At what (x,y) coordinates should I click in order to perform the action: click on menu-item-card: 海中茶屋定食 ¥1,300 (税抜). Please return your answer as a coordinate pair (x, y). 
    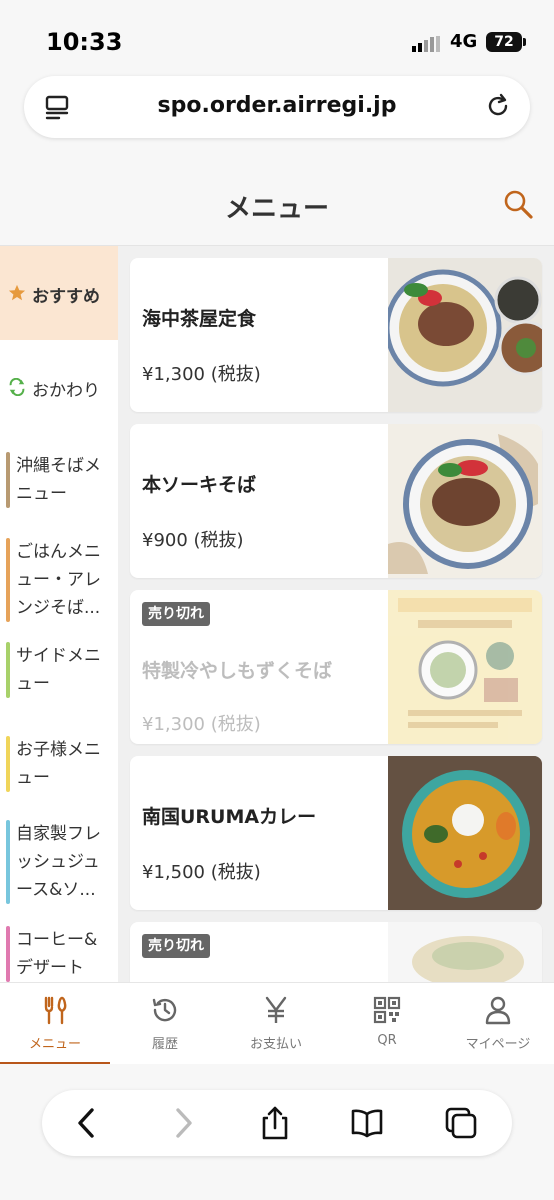
    Looking at the image, I should click on (336, 335).